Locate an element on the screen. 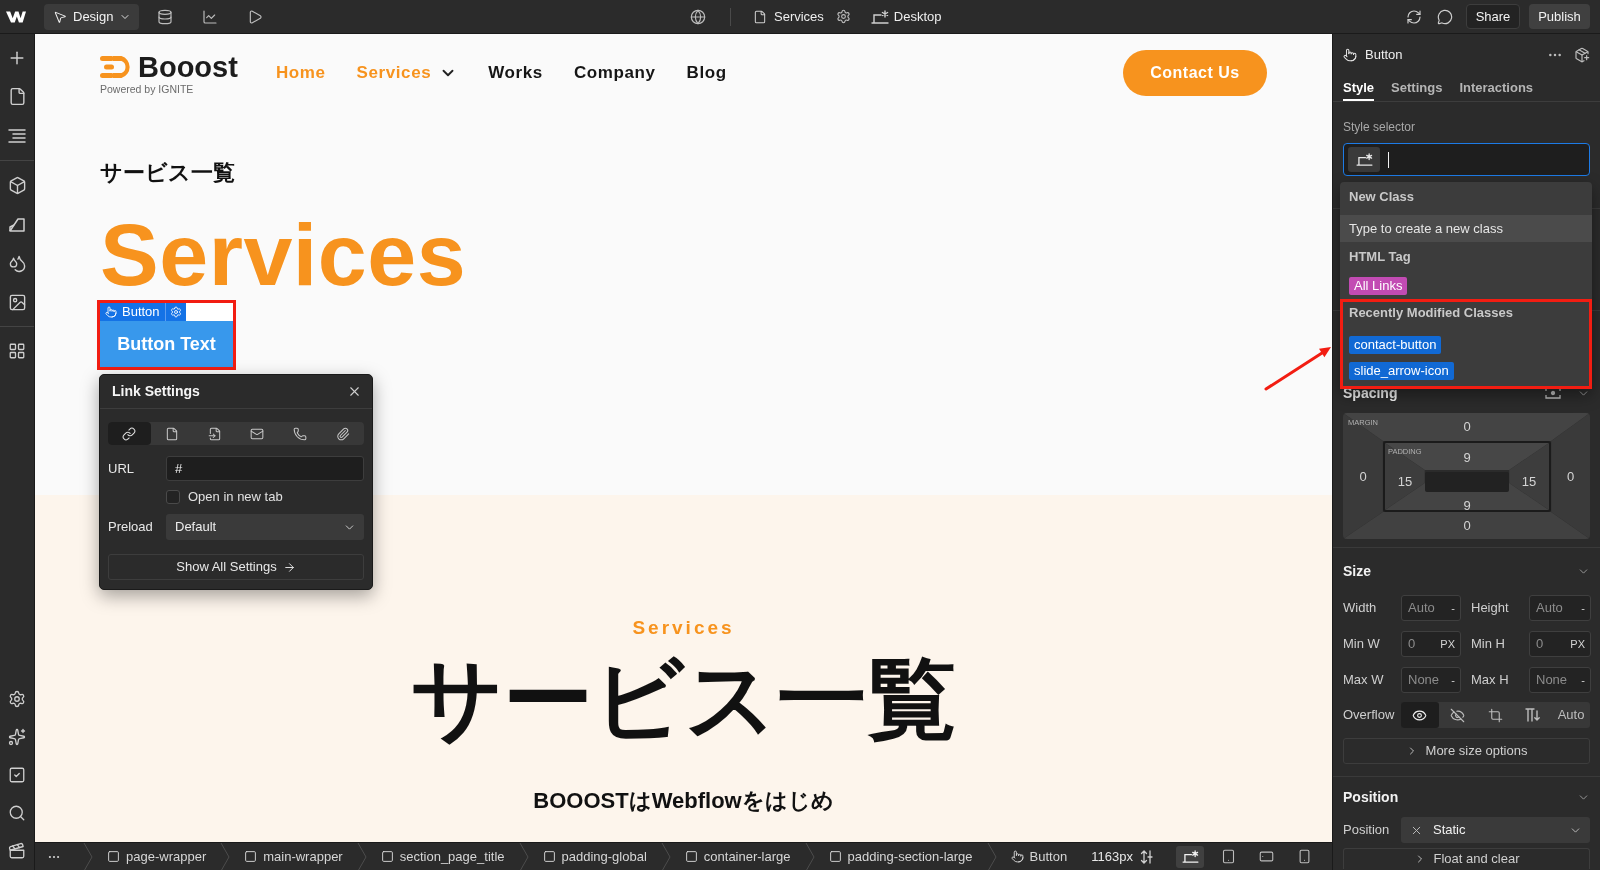  preload-select: Default is located at coordinates (265, 527).